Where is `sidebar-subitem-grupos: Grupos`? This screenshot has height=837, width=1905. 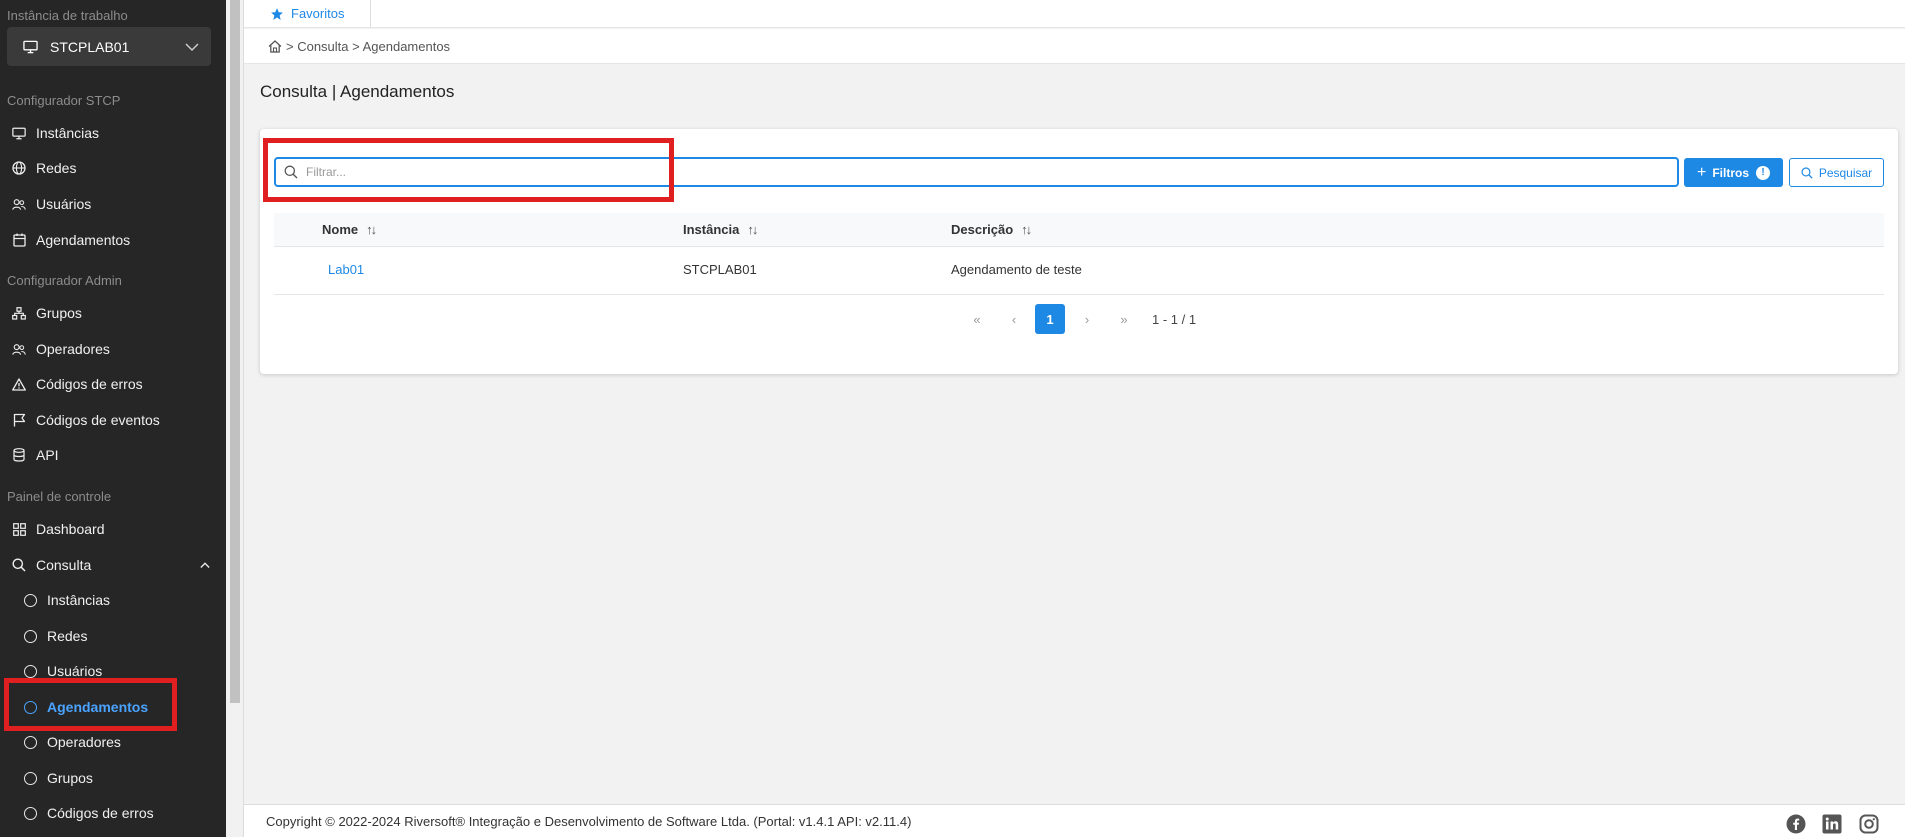
sidebar-subitem-grupos: Grupos is located at coordinates (113, 778).